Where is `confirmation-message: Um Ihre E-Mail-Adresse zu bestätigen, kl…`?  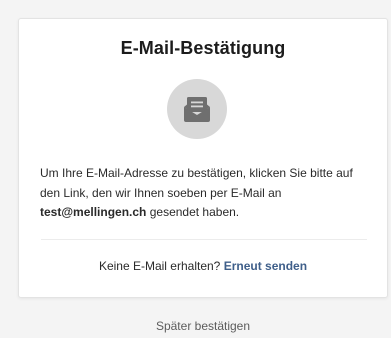
confirmation-message: Um Ihre E-Mail-Adresse zu bestätigen, kl… is located at coordinates (205, 193).